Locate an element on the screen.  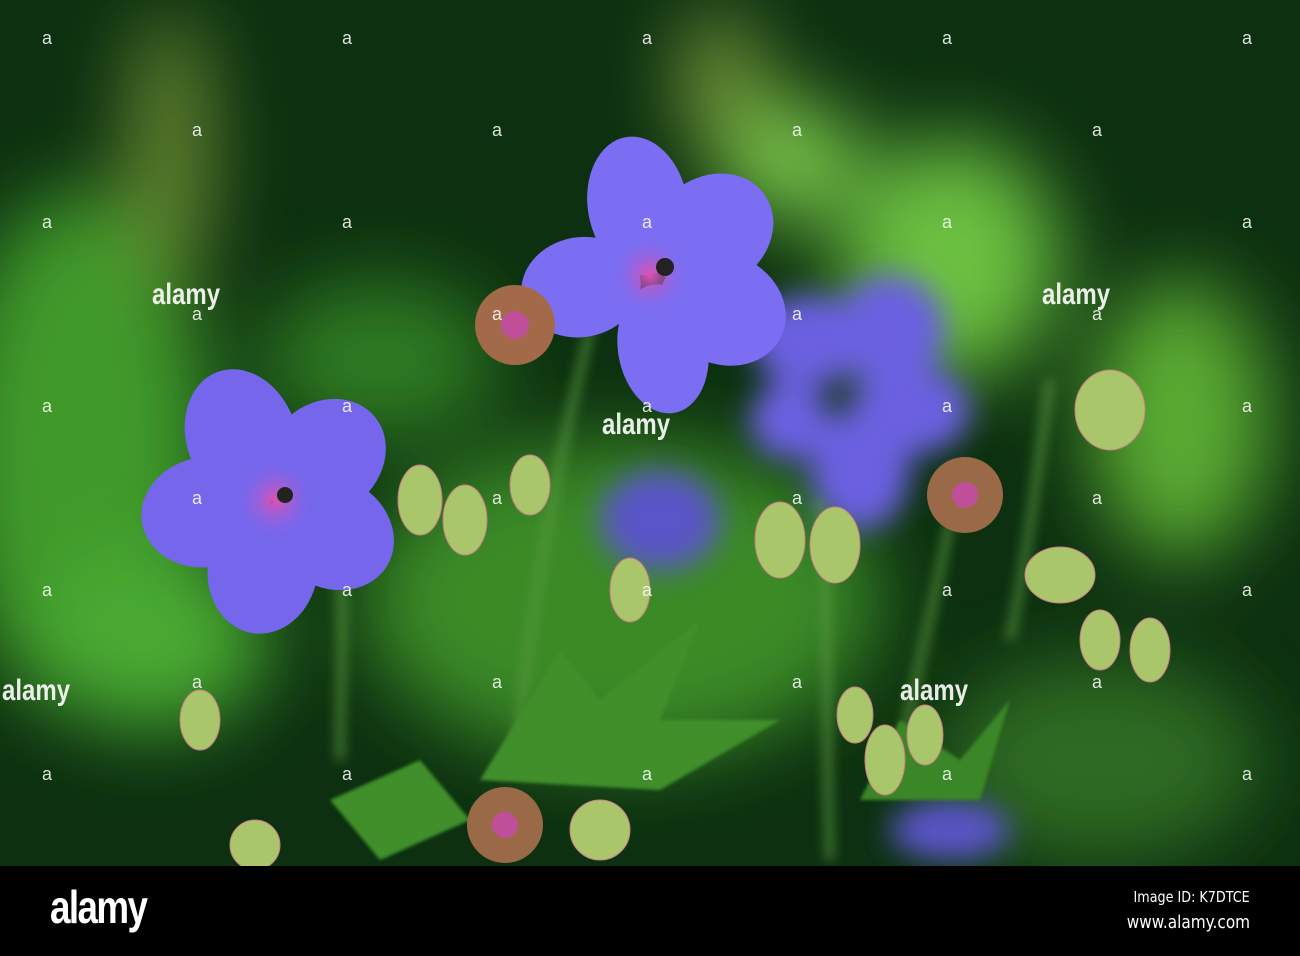
site-url: www.alamy.com is located at coordinates (1188, 922).